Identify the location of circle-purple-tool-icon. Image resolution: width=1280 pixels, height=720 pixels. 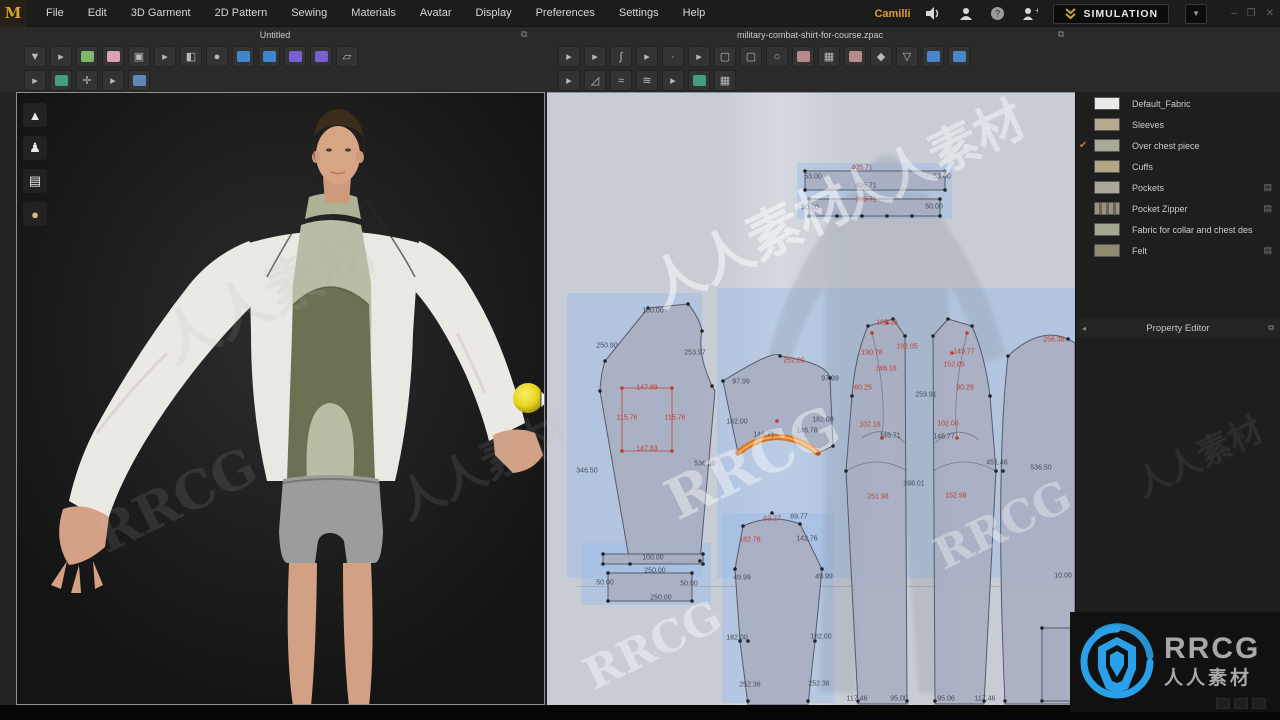
(321, 56).